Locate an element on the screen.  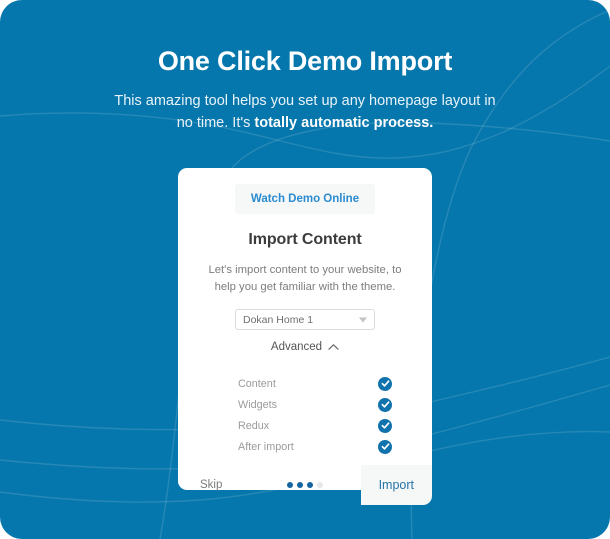
advanced-toggle-label: Advanced is located at coordinates (296, 347).